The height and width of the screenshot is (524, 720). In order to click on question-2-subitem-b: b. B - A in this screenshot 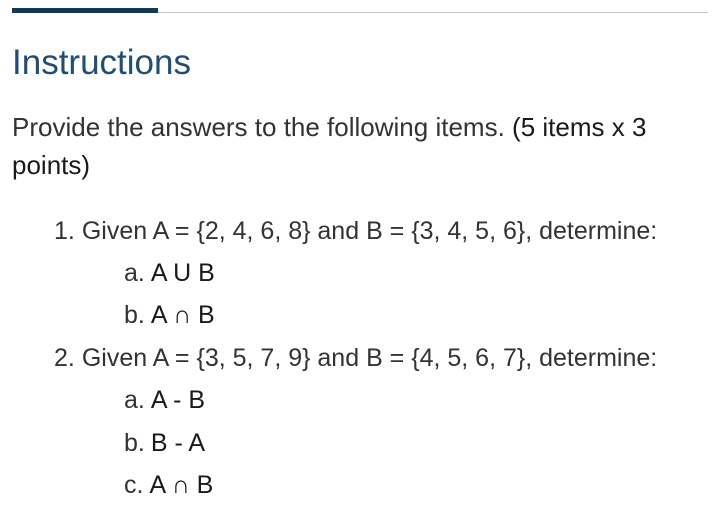, I will do `click(164, 443)`.